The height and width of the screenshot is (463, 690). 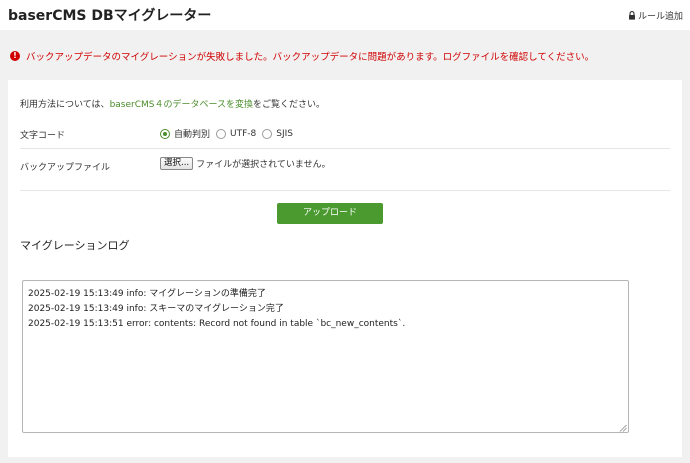 I want to click on encoding-option-utf8: UTF-8, so click(x=236, y=134).